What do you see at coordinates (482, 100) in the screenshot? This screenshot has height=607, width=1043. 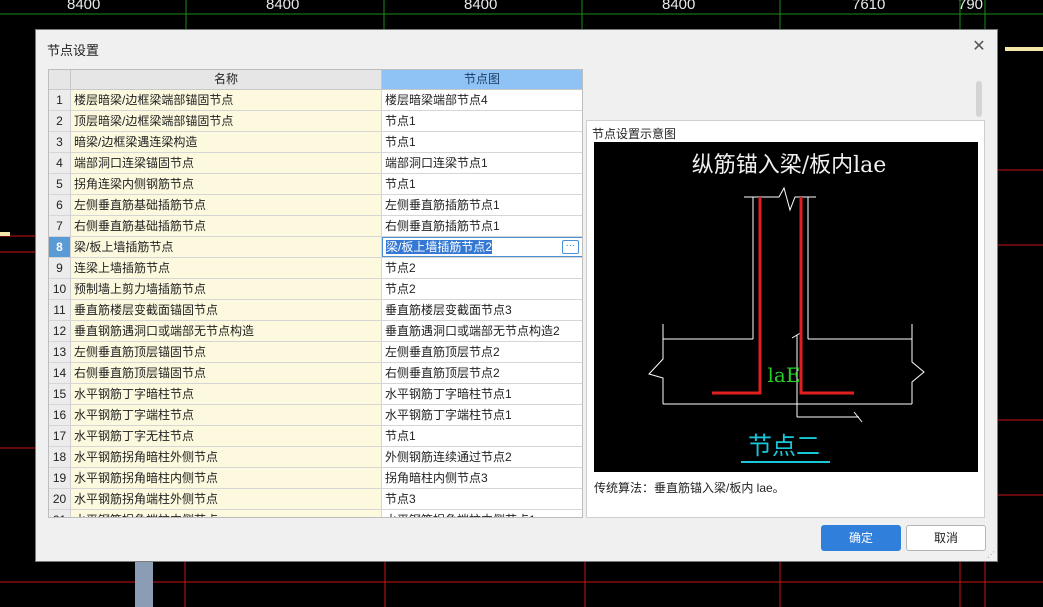 I see `row-node-cell: 楼层暗梁端部节点4` at bounding box center [482, 100].